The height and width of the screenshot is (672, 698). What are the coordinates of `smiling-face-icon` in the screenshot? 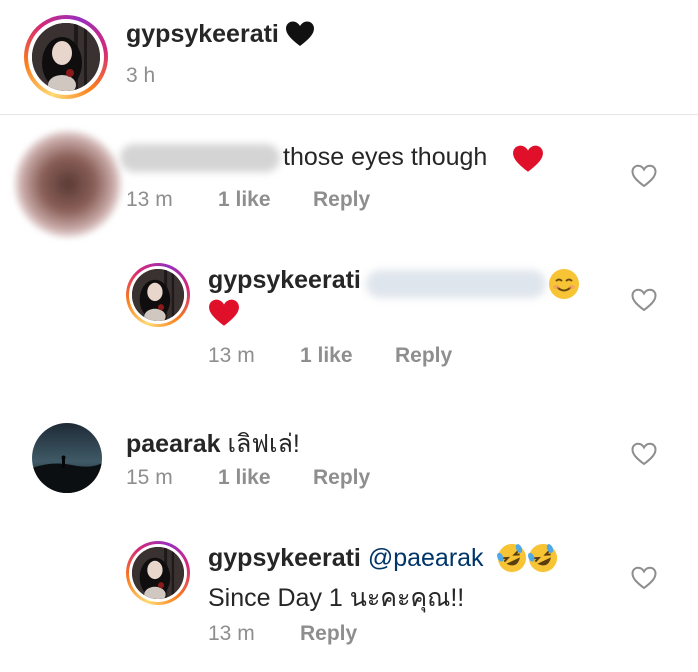 It's located at (564, 284).